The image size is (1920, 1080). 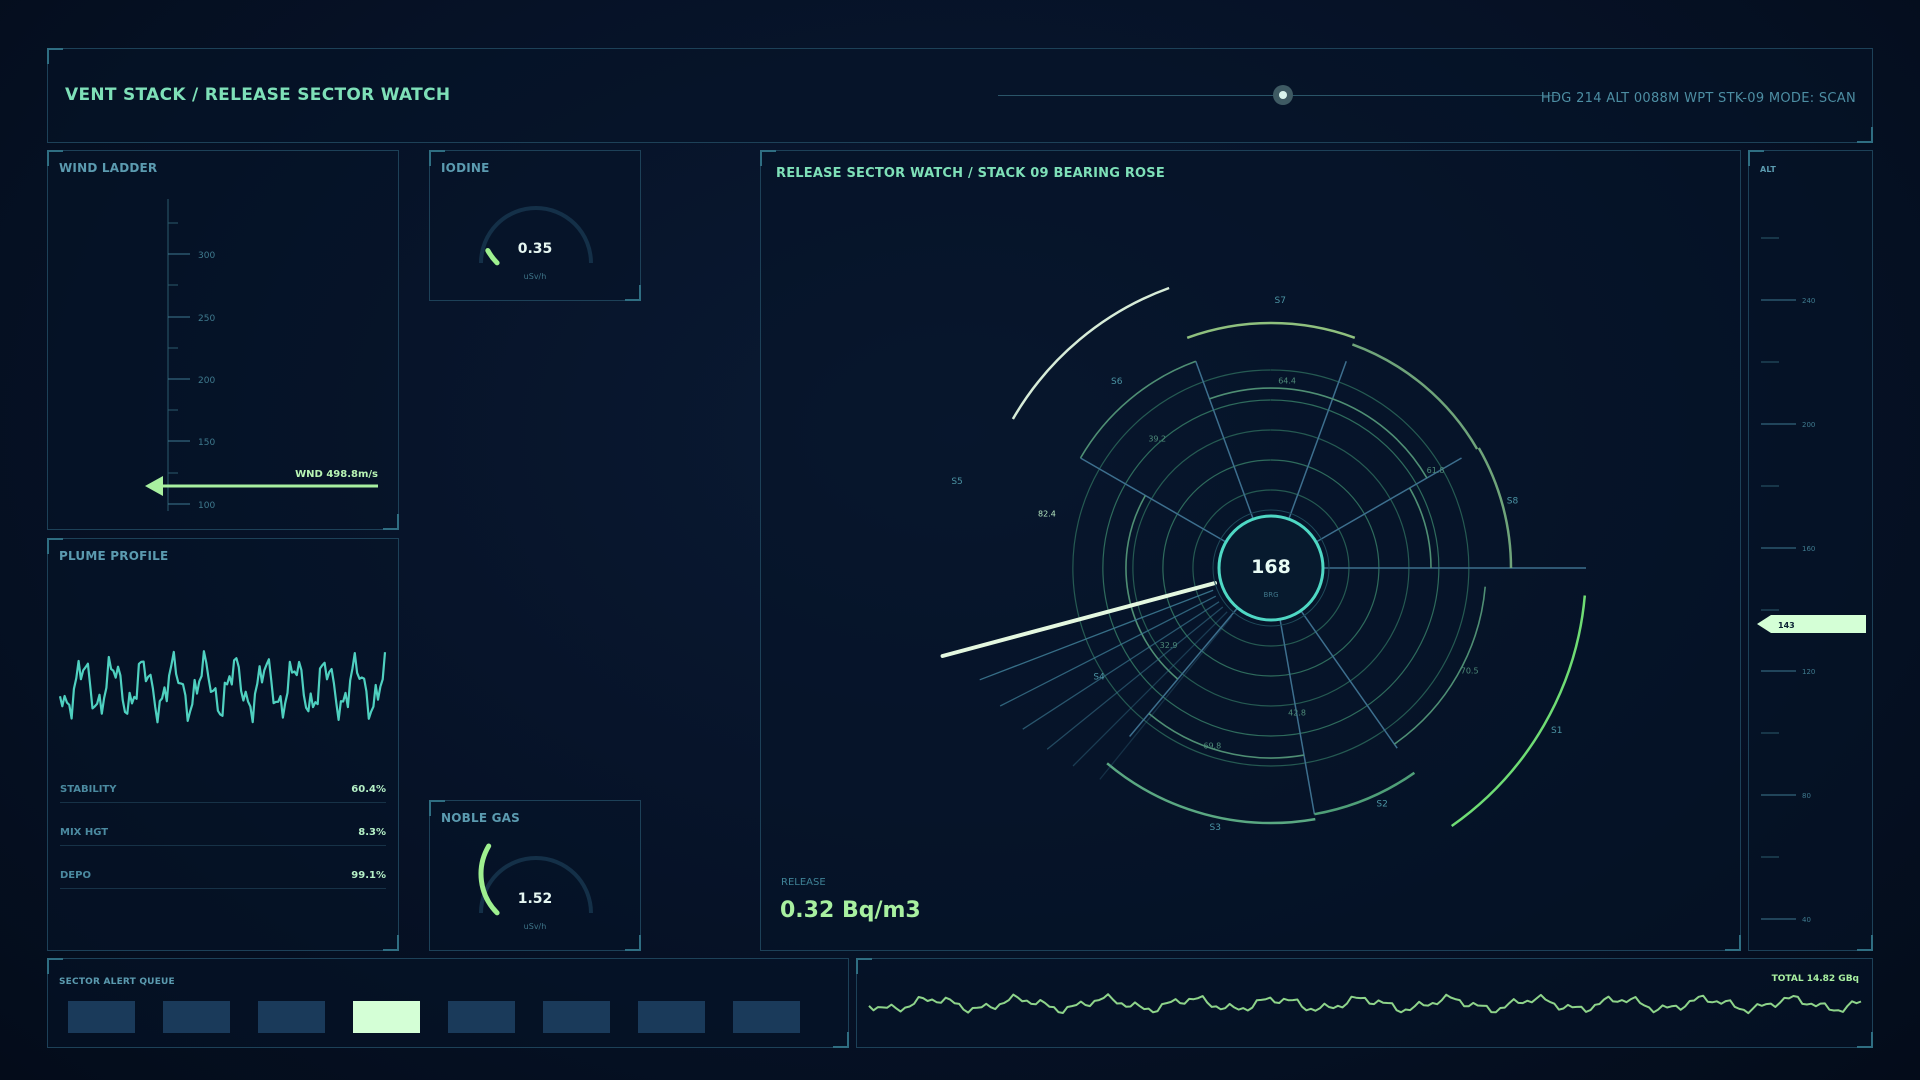 What do you see at coordinates (1808, 425) in the screenshot?
I see `alt-tick-label: 200` at bounding box center [1808, 425].